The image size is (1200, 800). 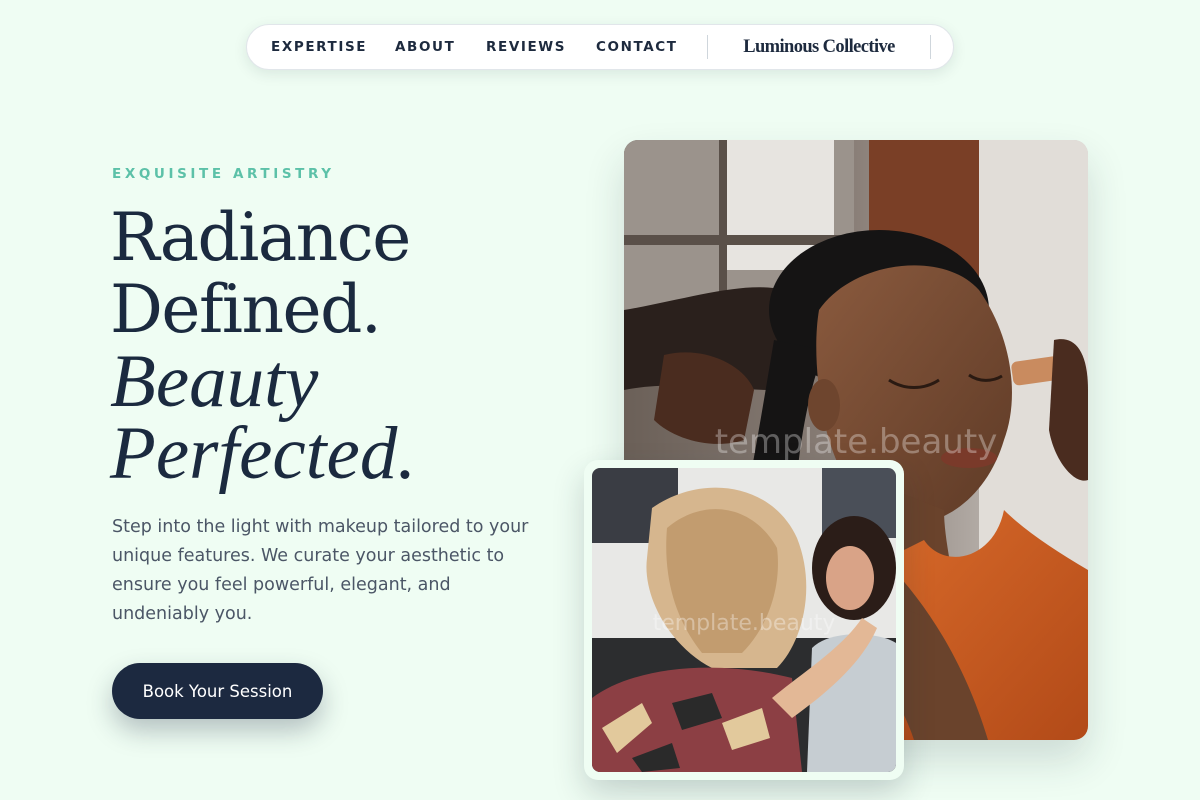 I want to click on book-session-button: Book Your Session, so click(x=217, y=691).